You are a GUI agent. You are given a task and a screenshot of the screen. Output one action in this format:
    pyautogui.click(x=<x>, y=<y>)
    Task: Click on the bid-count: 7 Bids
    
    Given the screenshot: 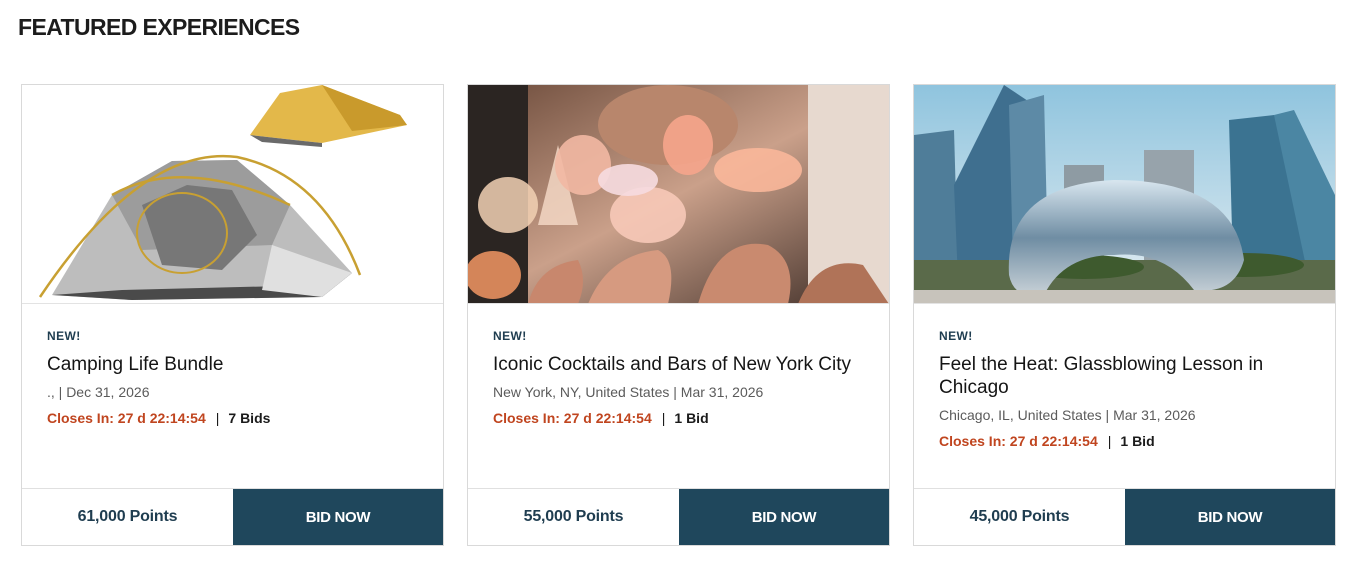 What is the action you would take?
    pyautogui.click(x=249, y=418)
    